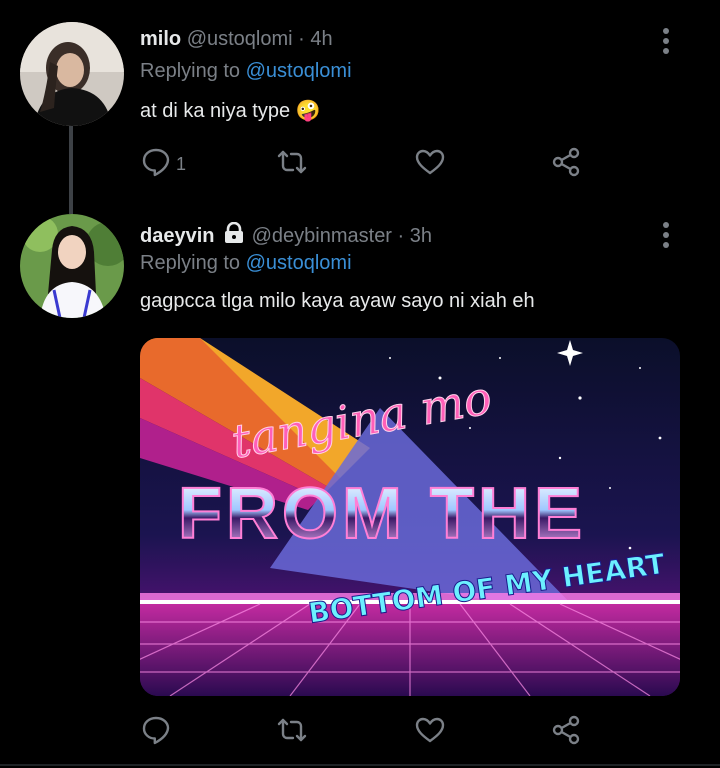  I want to click on tweet-text: at di ka niya type 🤪, so click(230, 111).